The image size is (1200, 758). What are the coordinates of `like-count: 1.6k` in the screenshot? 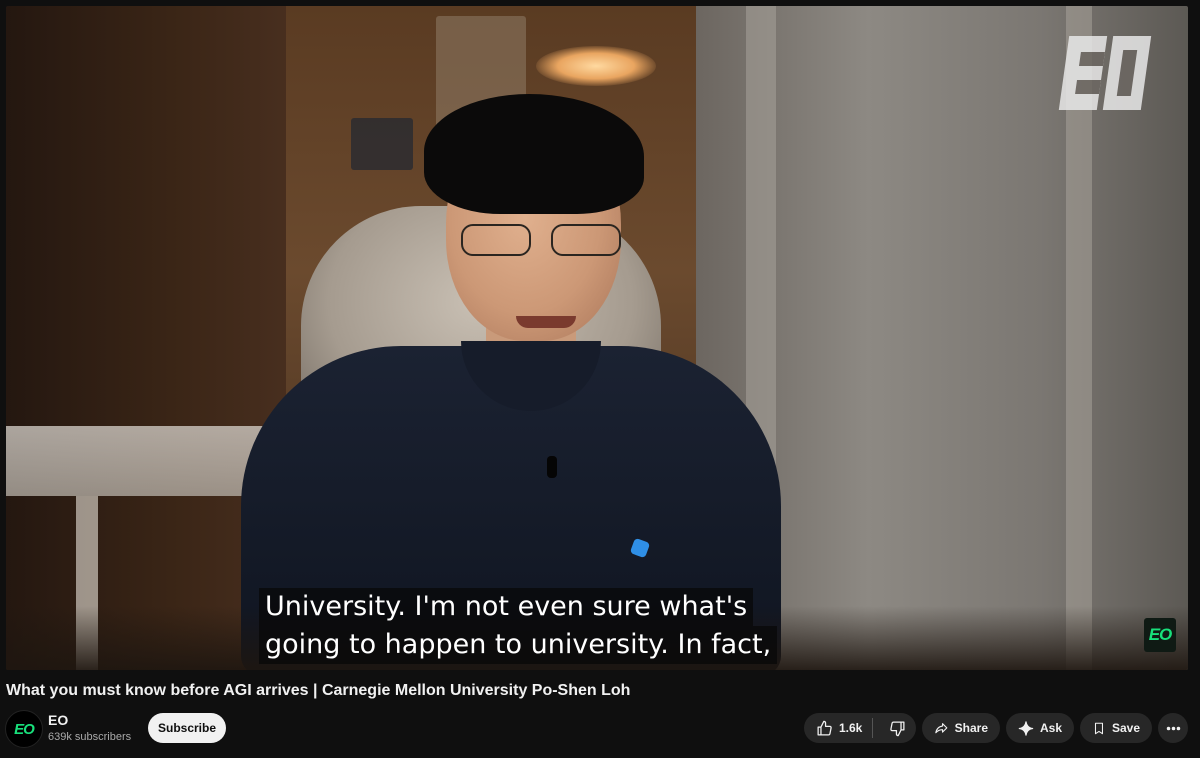 It's located at (851, 728).